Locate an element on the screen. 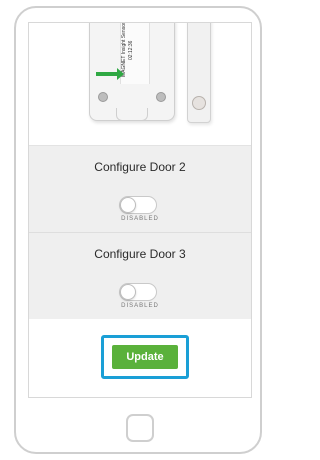 This screenshot has width=320, height=460. update-highlight-box: Update is located at coordinates (145, 357).